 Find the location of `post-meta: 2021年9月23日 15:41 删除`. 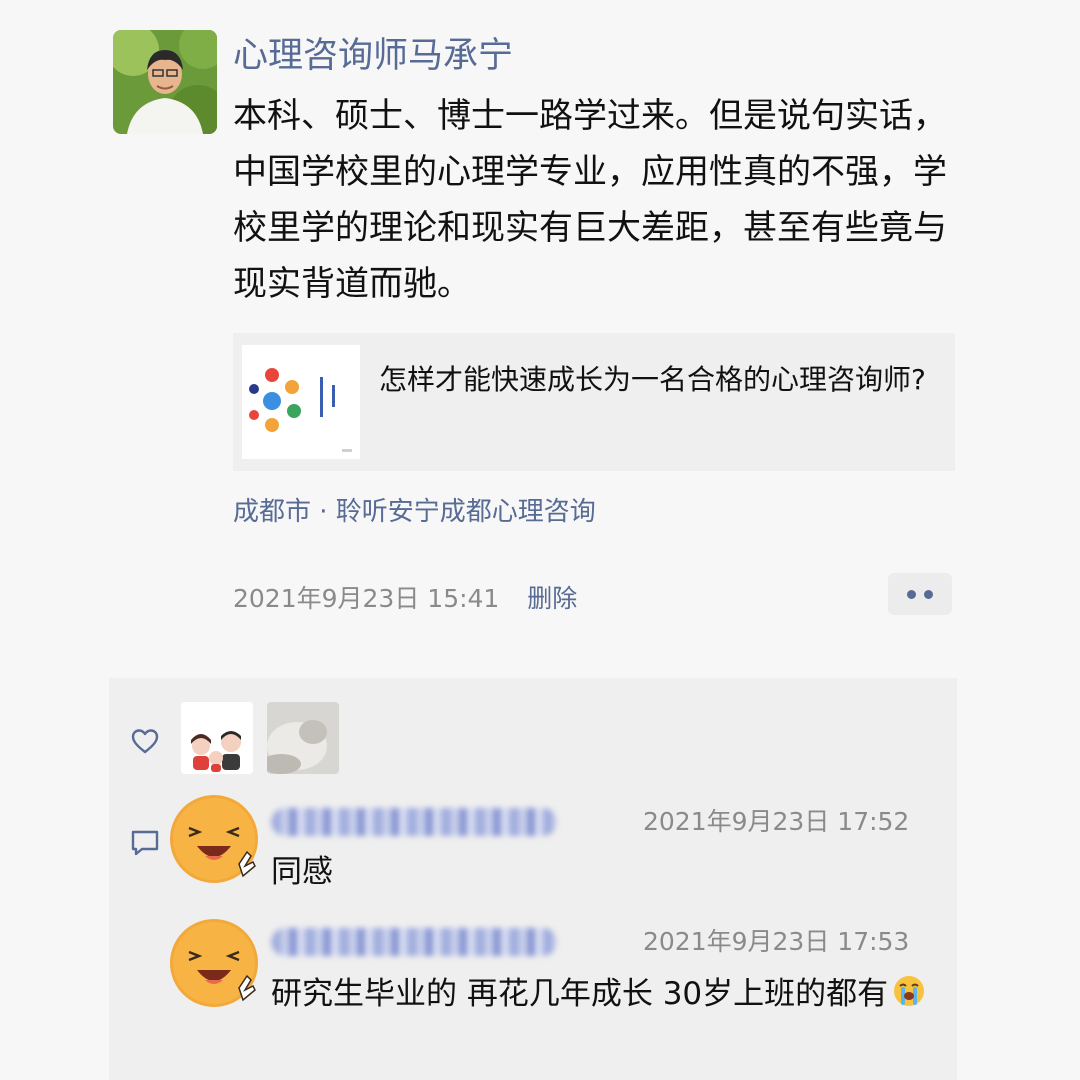

post-meta: 2021年9月23日 15:41 删除 is located at coordinates (405, 599).